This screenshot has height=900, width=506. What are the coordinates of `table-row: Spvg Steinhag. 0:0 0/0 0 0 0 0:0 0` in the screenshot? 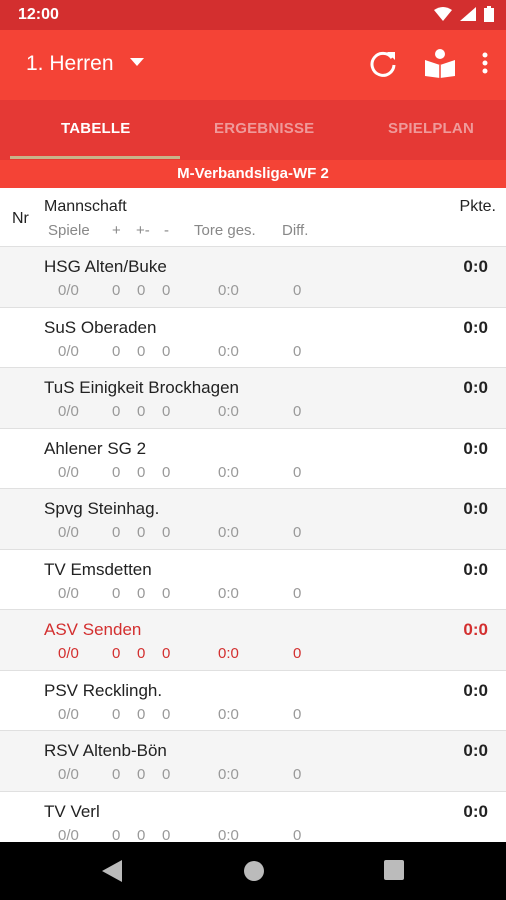 It's located at (253, 518).